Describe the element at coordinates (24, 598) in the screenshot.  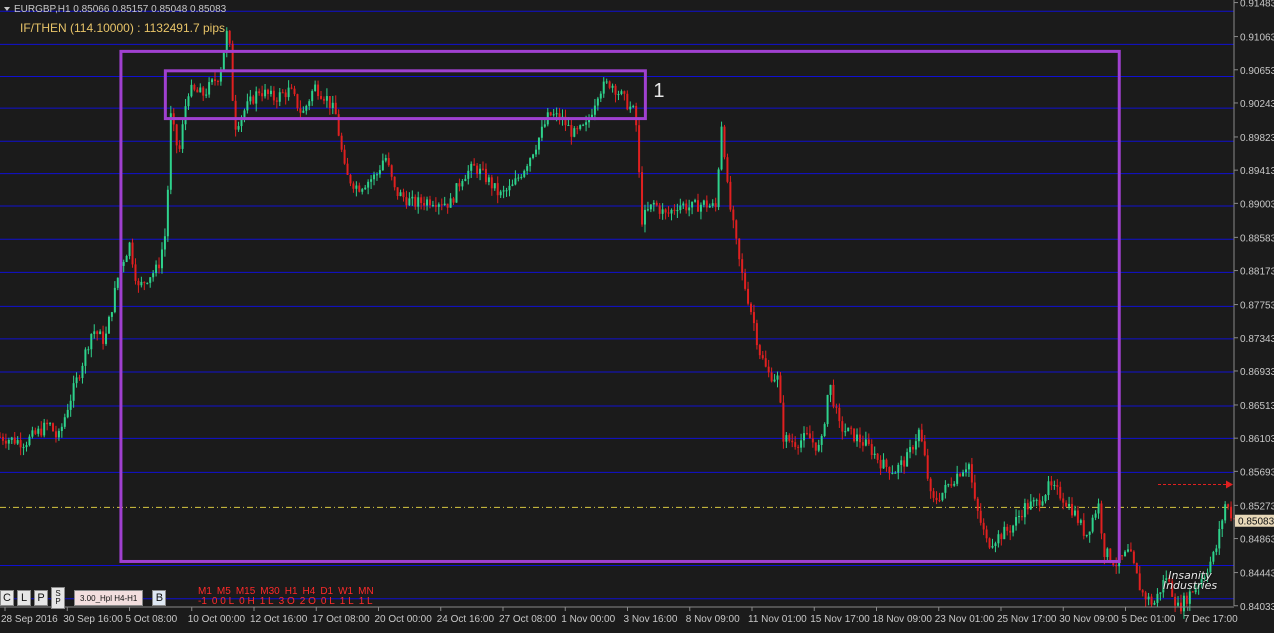
I see `l-button: L` at that location.